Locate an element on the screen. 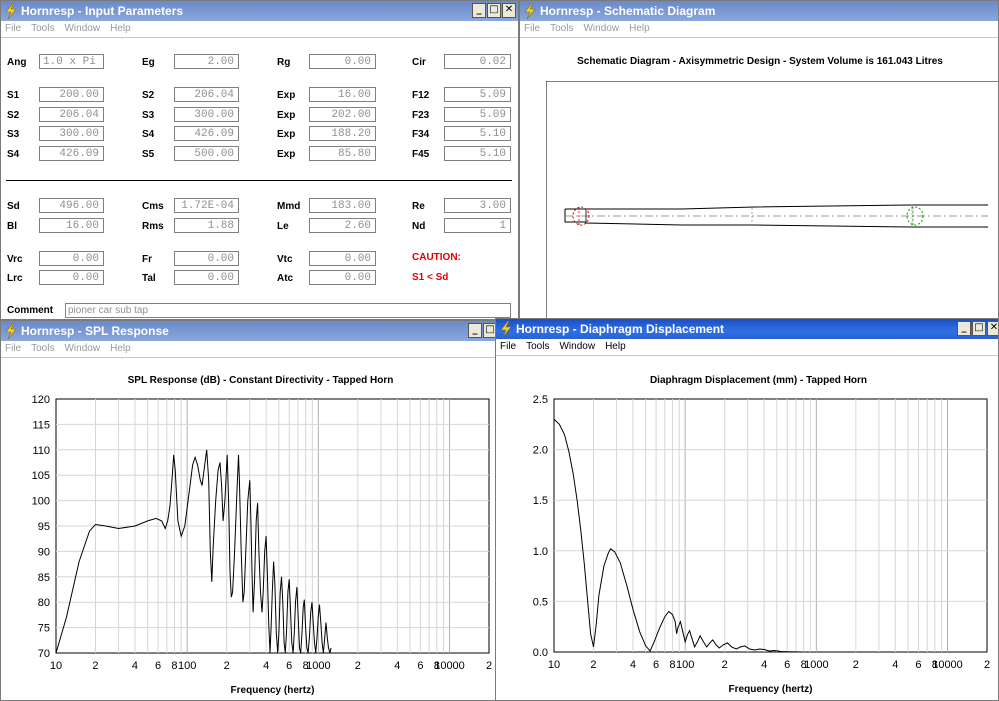 This screenshot has height=701, width=999. param-label-tal: Tal is located at coordinates (149, 278).